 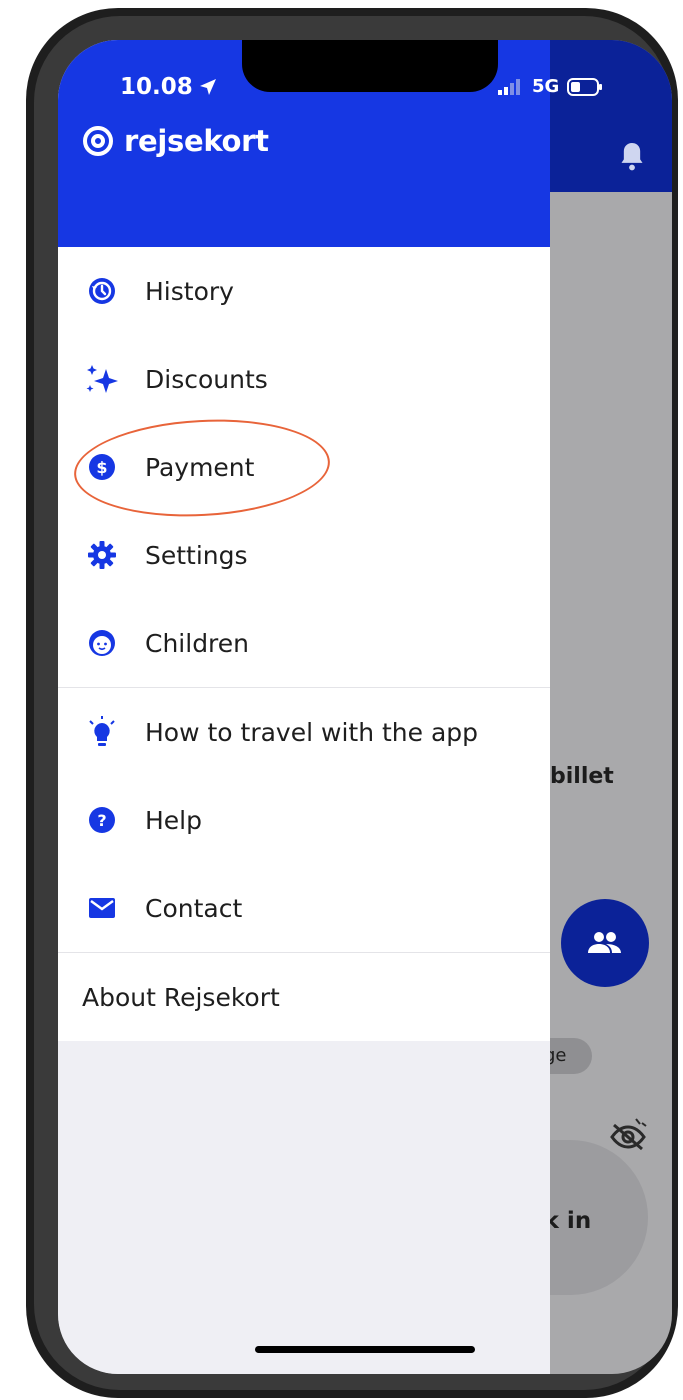 I want to click on rejsekort-logo-icon, so click(x=98, y=141).